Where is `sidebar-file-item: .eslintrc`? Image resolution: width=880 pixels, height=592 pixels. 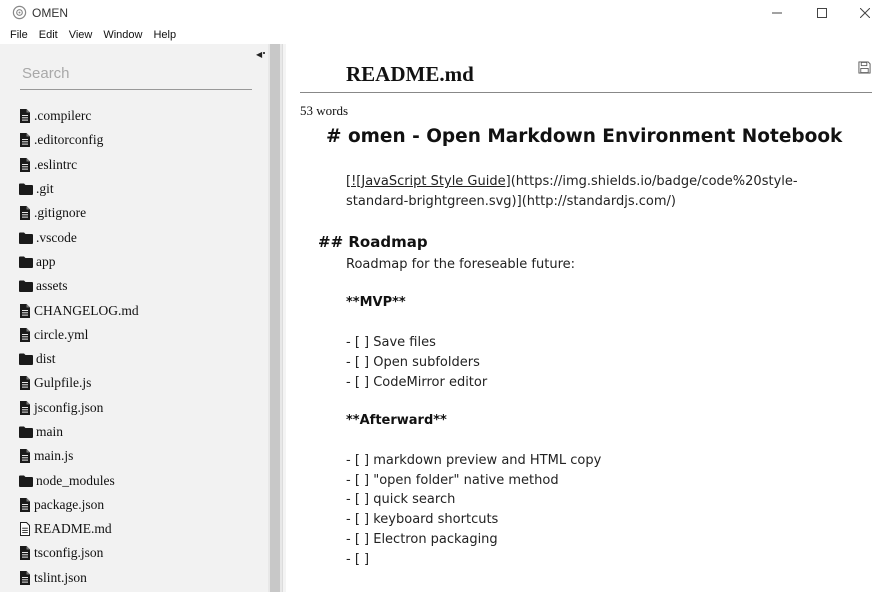 sidebar-file-item: .eslintrc is located at coordinates (79, 165).